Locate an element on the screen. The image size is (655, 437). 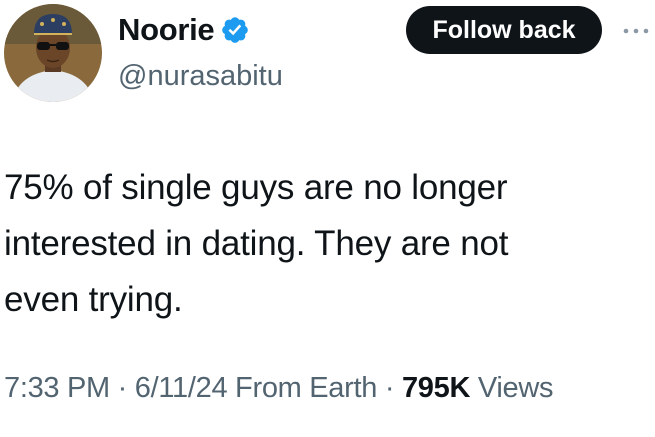
author-name-row: Noorie is located at coordinates (184, 30).